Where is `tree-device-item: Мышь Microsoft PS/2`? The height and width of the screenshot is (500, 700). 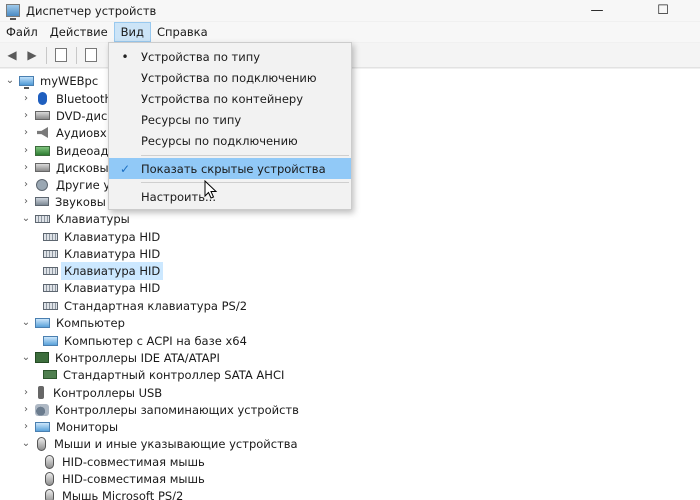
tree-device-item: Мышь Microsoft PS/2 is located at coordinates (112, 493).